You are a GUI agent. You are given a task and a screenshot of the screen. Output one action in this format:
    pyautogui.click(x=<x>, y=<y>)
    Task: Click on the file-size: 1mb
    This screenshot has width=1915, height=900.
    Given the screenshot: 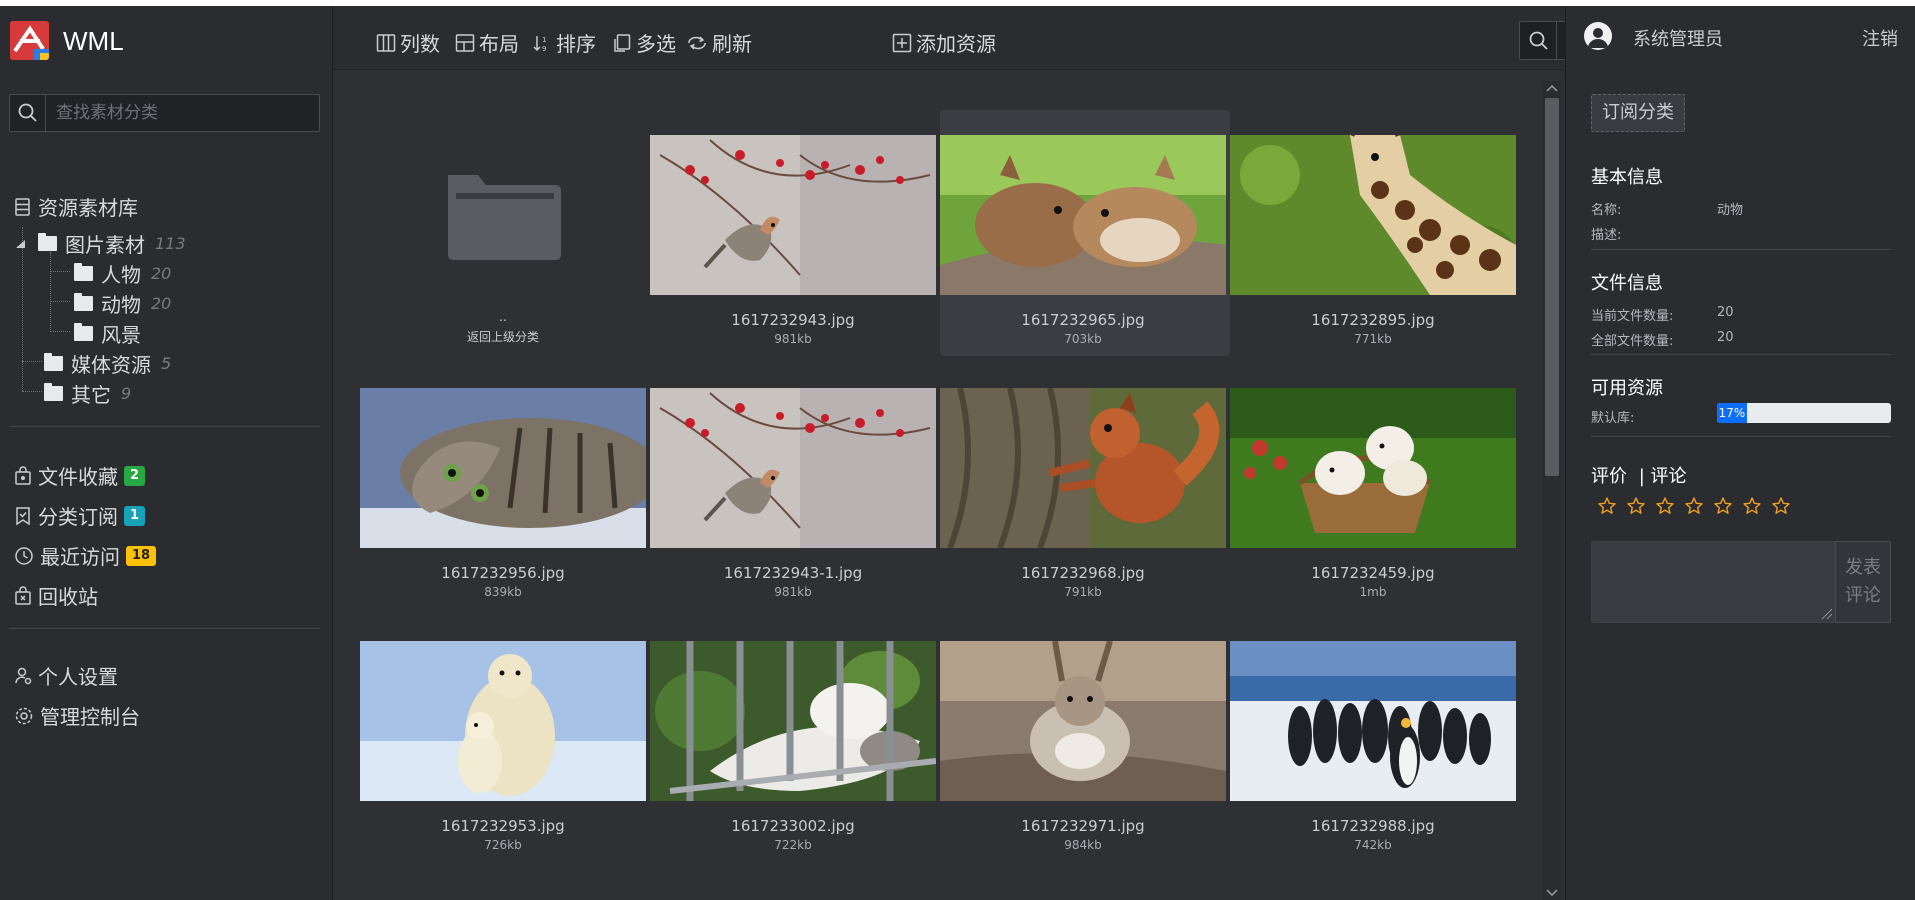 What is the action you would take?
    pyautogui.click(x=1373, y=592)
    